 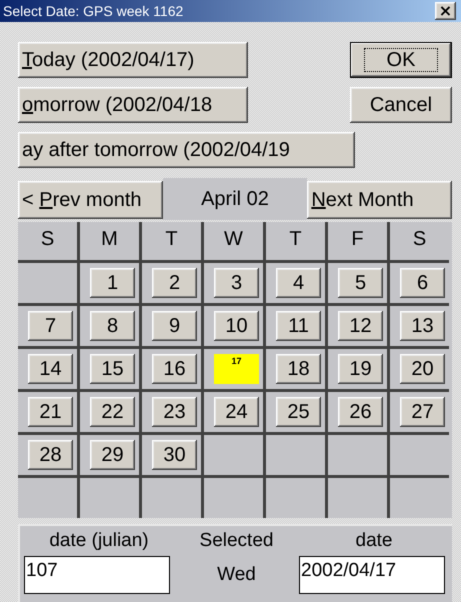 What do you see at coordinates (236, 575) in the screenshot?
I see `weekday-text: Wed` at bounding box center [236, 575].